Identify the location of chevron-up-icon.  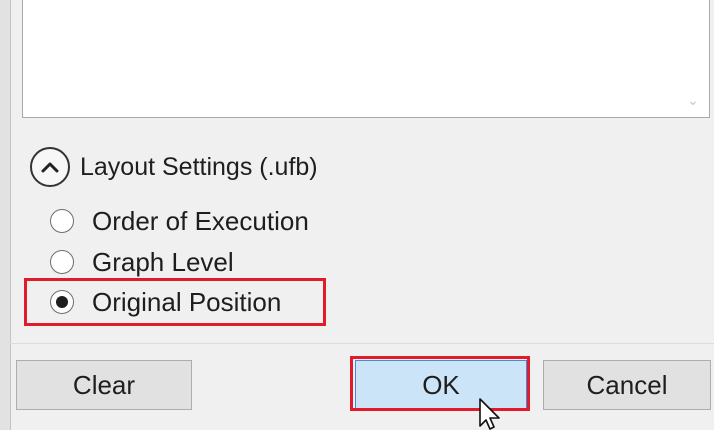
(50, 167).